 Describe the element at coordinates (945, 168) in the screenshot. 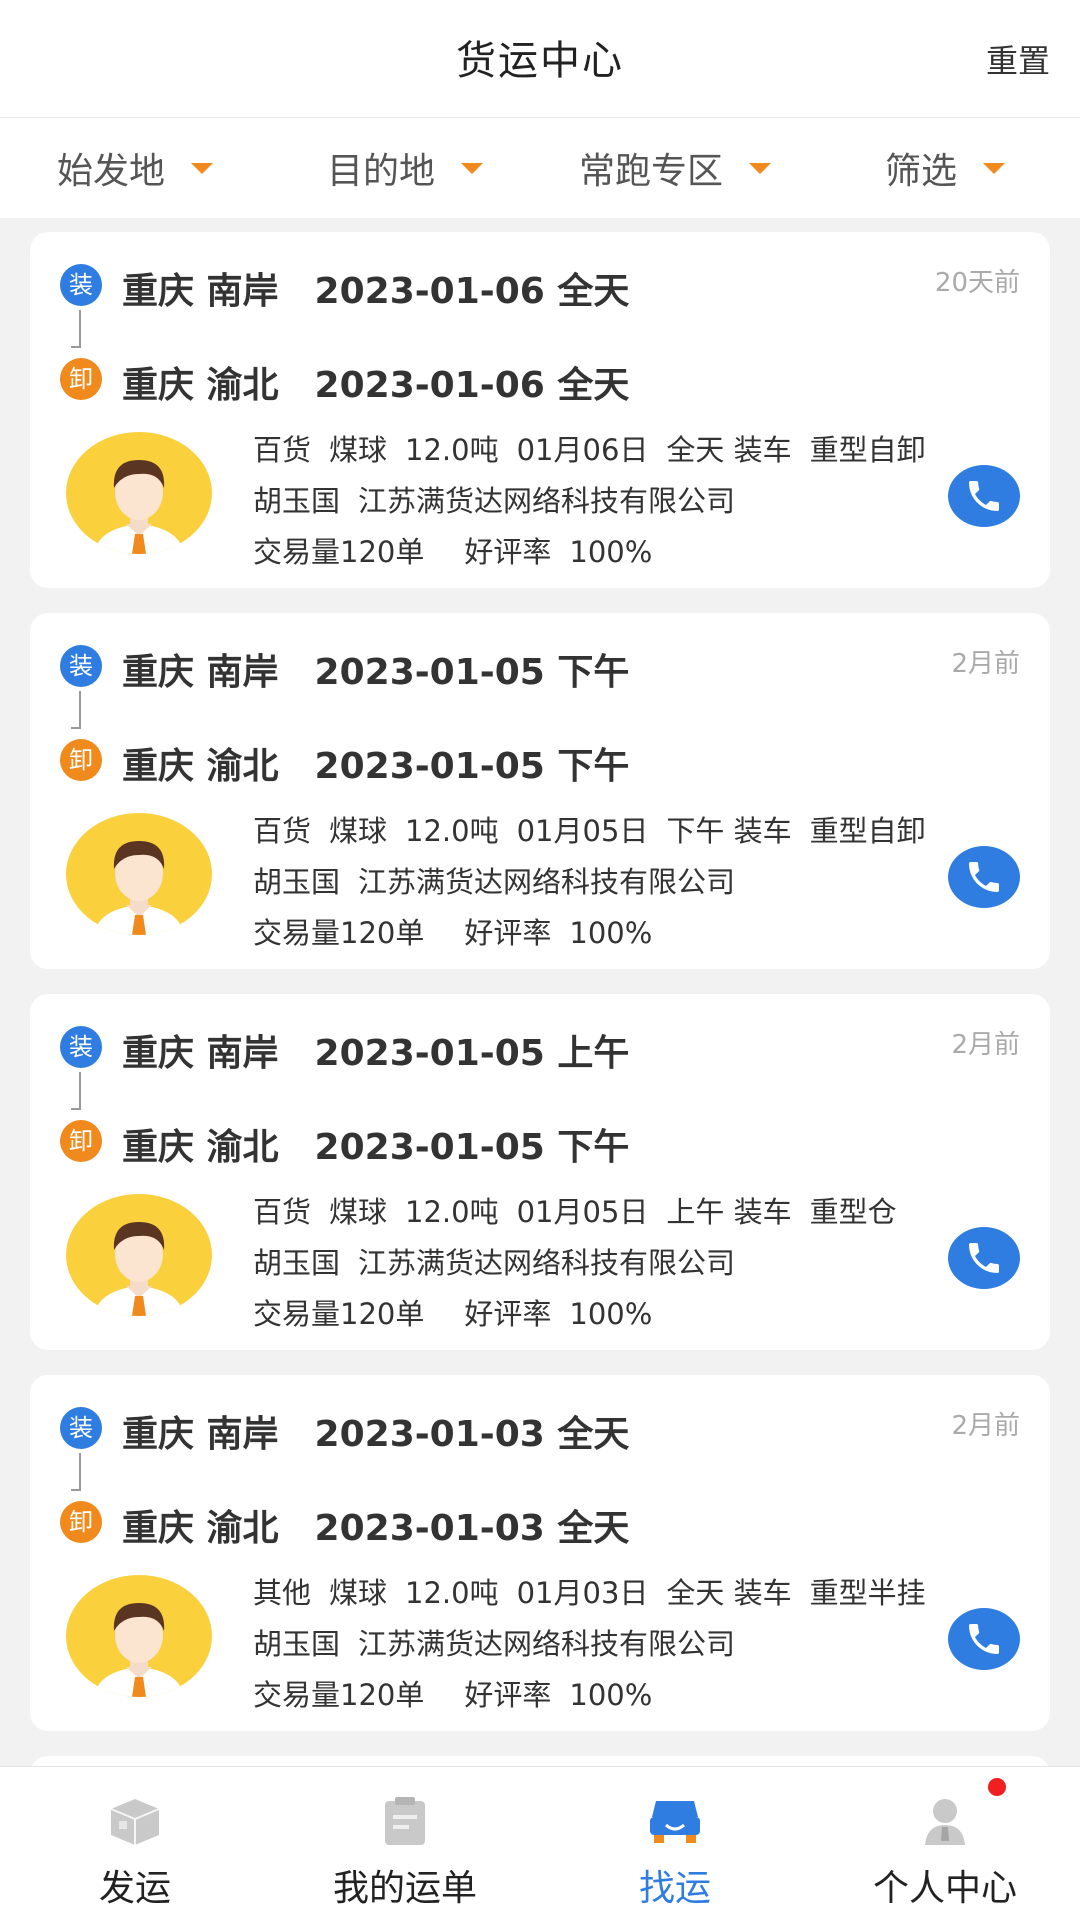

I see `filter-more: 筛选` at that location.